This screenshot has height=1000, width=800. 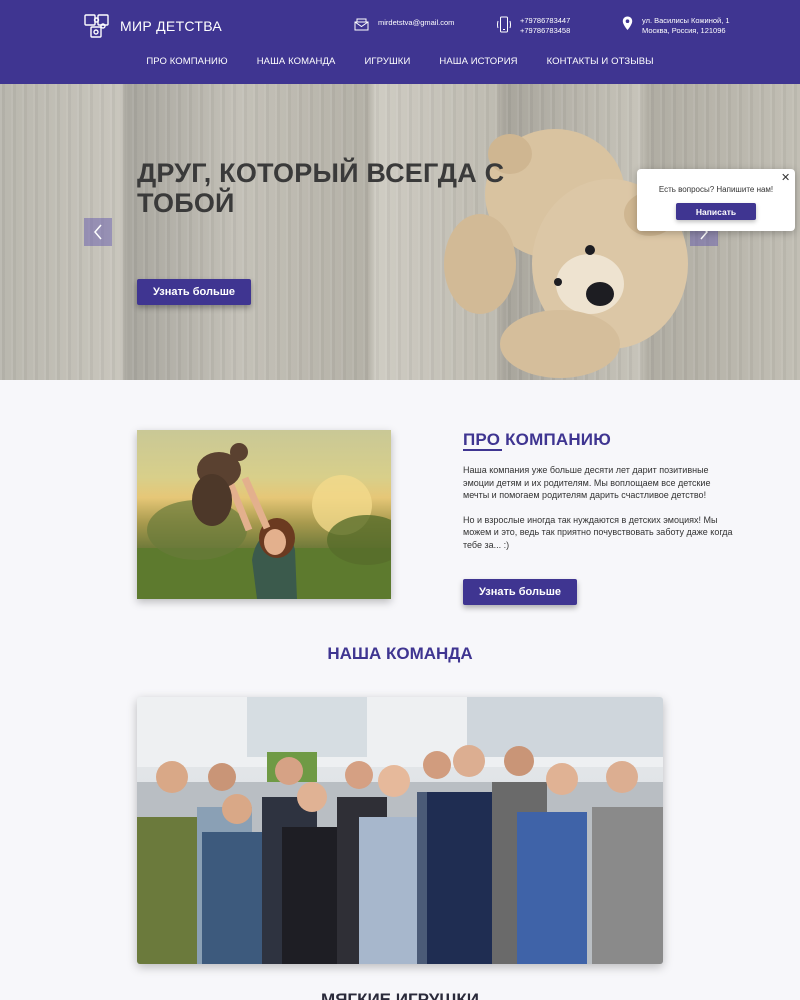 What do you see at coordinates (361, 24) in the screenshot?
I see `mail-icon` at bounding box center [361, 24].